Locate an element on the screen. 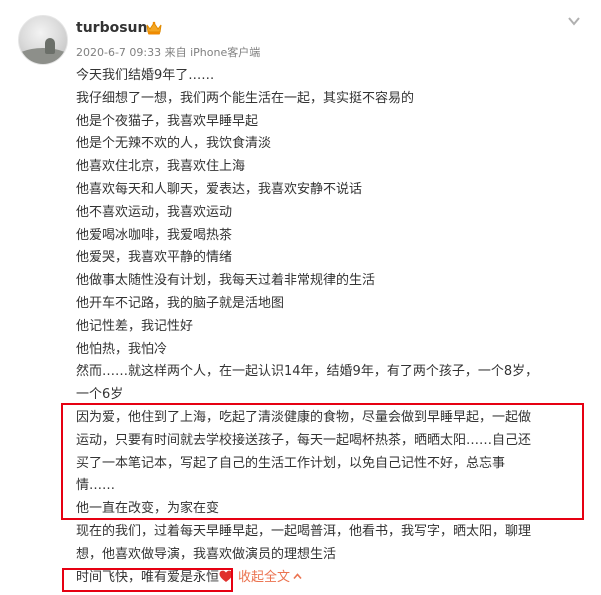 The height and width of the screenshot is (595, 601). highlight-box-closing is located at coordinates (147, 580).